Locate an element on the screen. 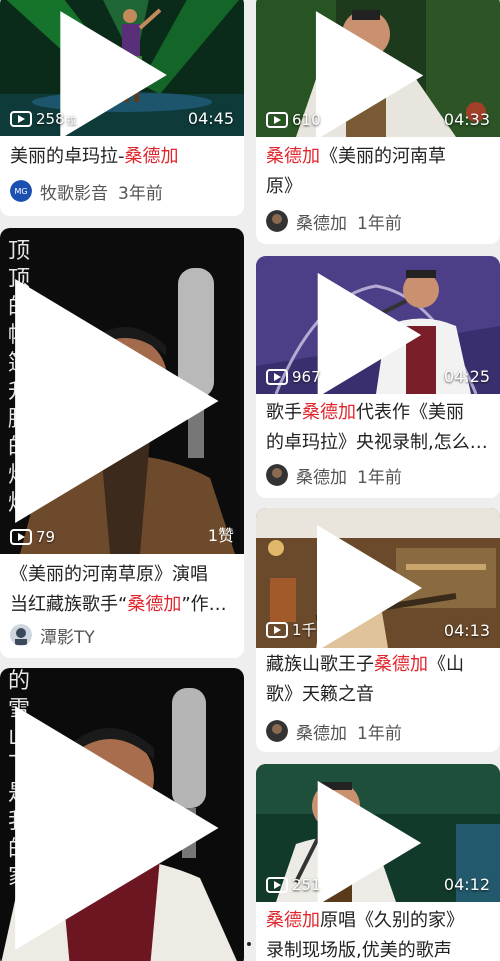 The image size is (500, 961). like-count: 1赞 is located at coordinates (220, 535).